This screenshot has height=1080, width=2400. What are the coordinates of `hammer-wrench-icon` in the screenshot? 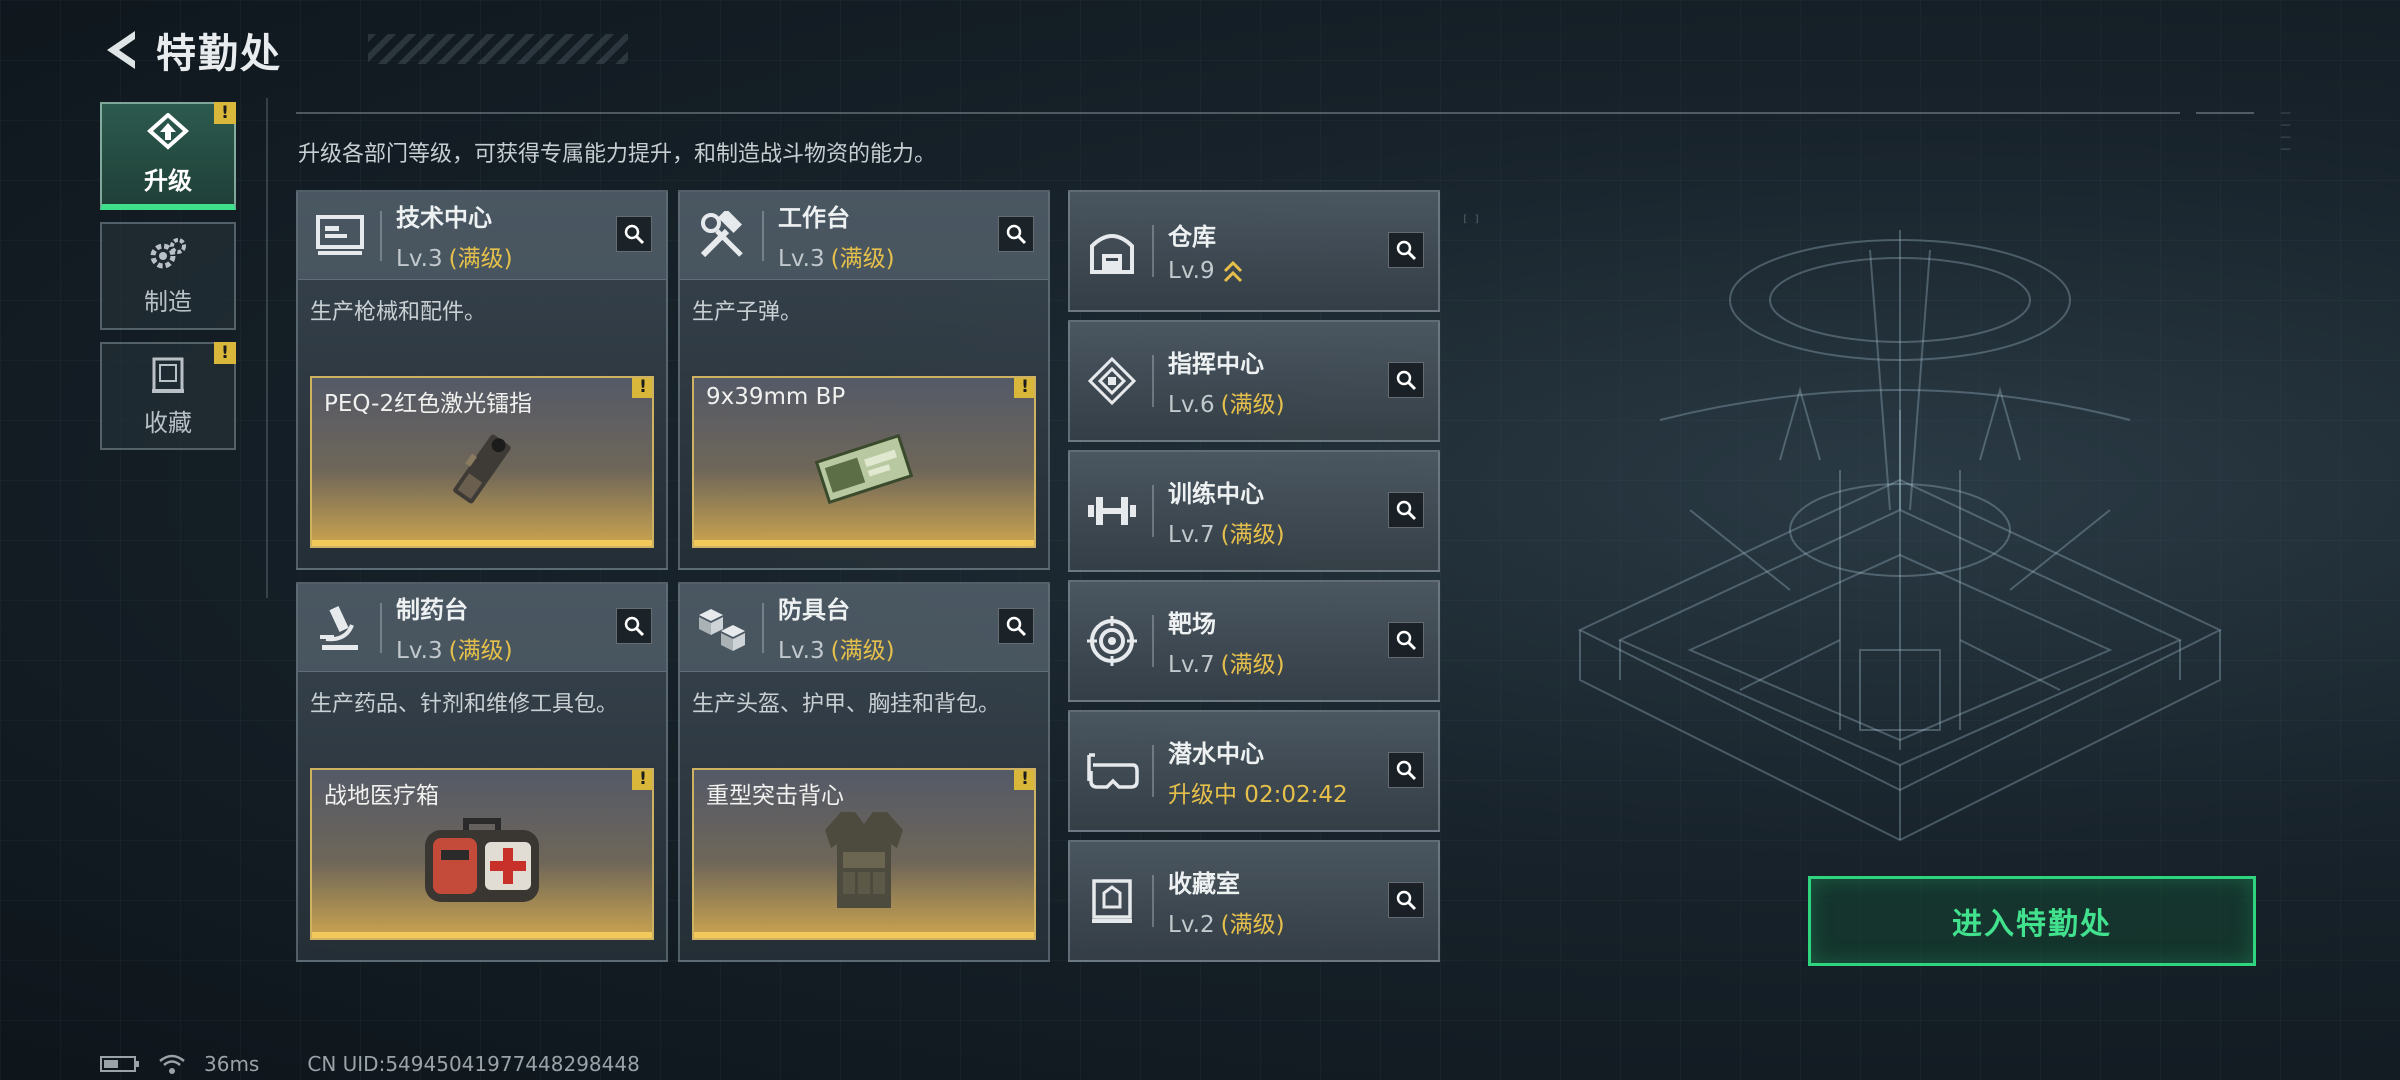 It's located at (722, 236).